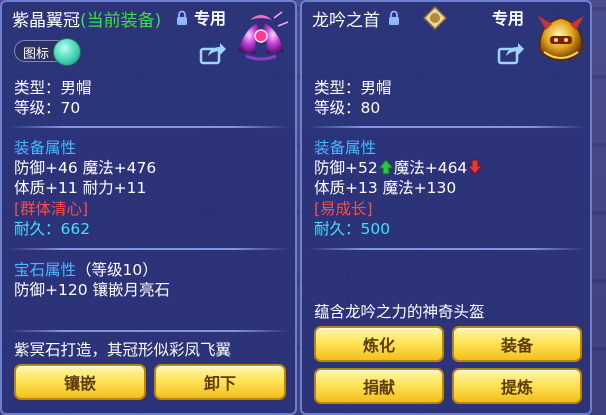 This screenshot has width=606, height=415. I want to click on attr-line: 防御+52 魔法+464, so click(399, 168).